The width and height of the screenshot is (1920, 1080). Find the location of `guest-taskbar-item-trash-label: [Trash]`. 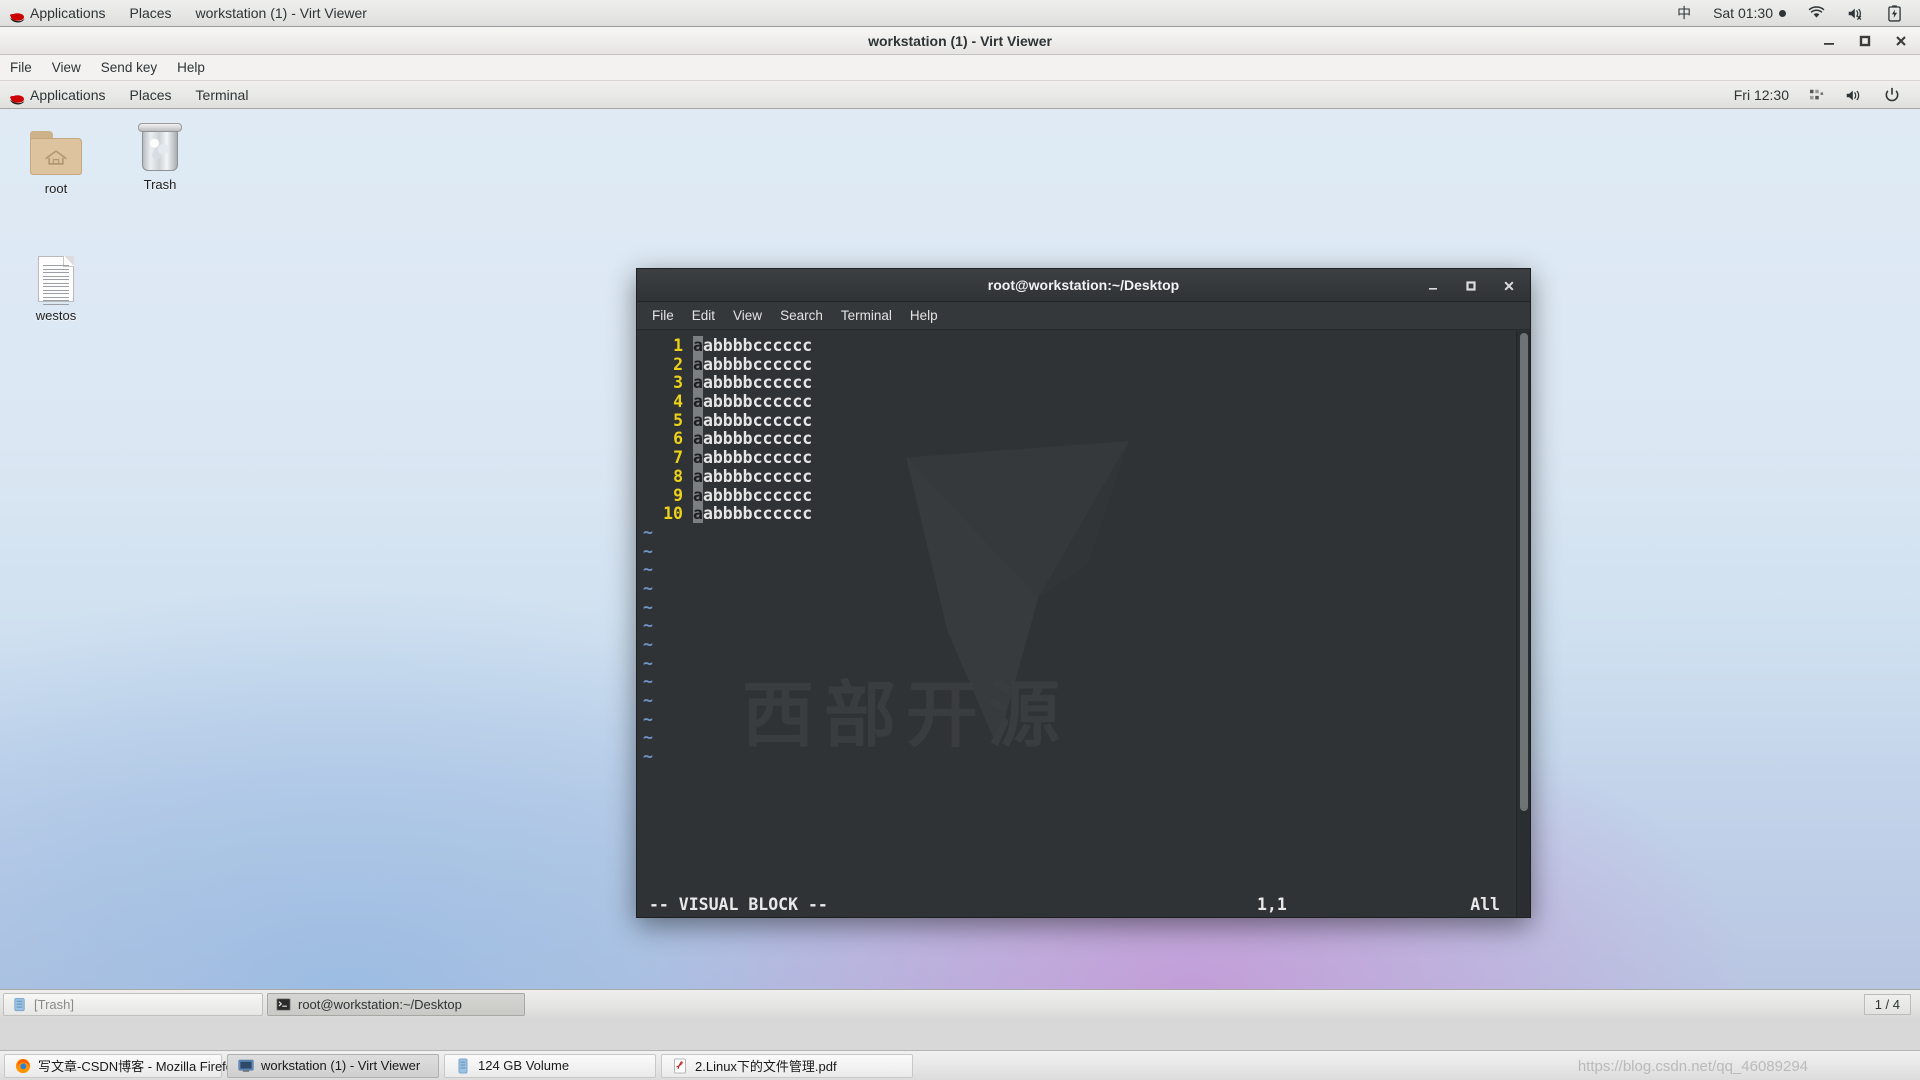

guest-taskbar-item-trash-label: [Trash] is located at coordinates (54, 1004).